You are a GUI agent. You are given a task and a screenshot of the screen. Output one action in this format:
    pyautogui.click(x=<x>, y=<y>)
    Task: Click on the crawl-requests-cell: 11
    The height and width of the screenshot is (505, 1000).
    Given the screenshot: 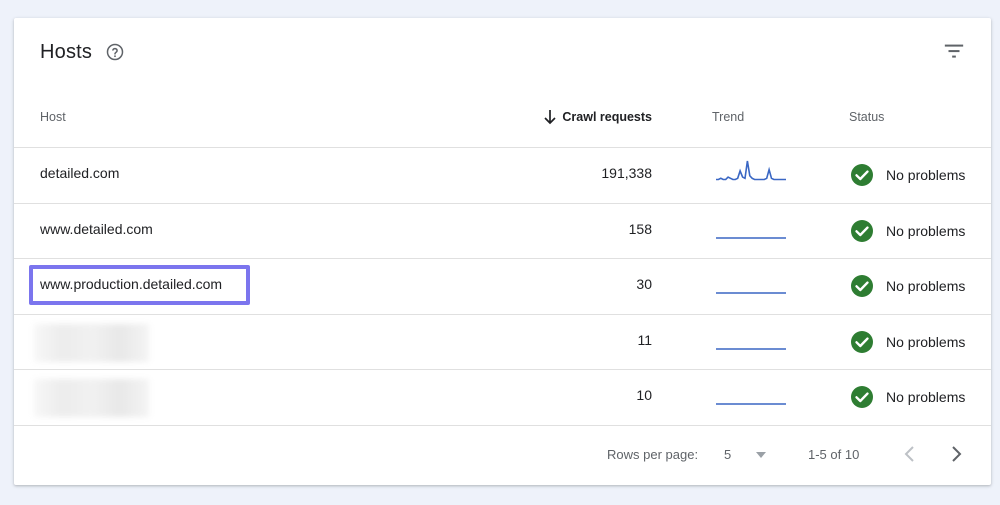 What is the action you would take?
    pyautogui.click(x=644, y=339)
    